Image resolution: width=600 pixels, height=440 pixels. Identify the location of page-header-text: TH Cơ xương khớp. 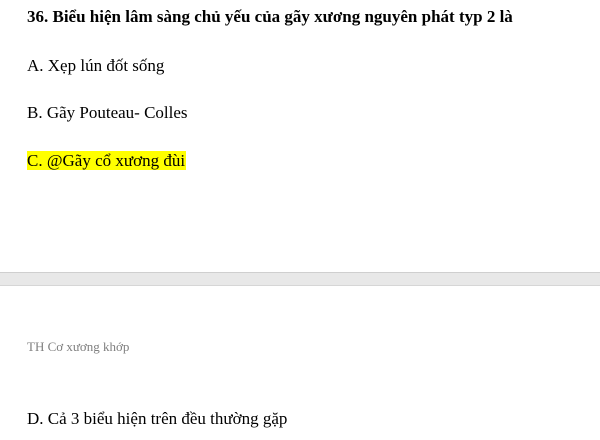
(78, 346).